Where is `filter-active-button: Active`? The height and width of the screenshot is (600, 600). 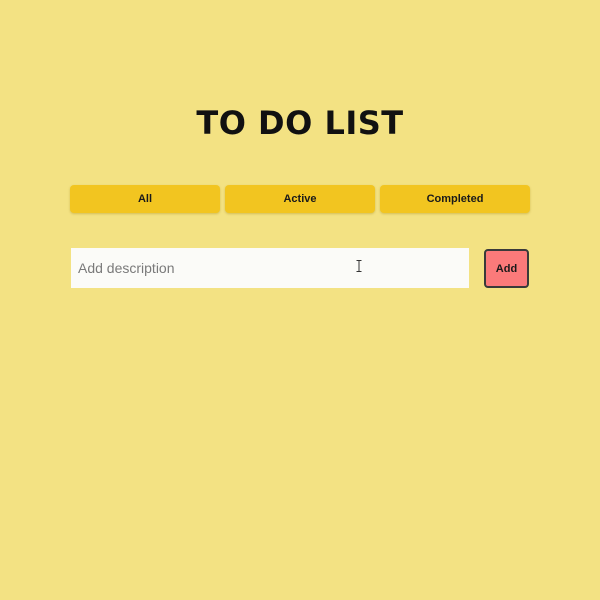
filter-active-button: Active is located at coordinates (300, 199).